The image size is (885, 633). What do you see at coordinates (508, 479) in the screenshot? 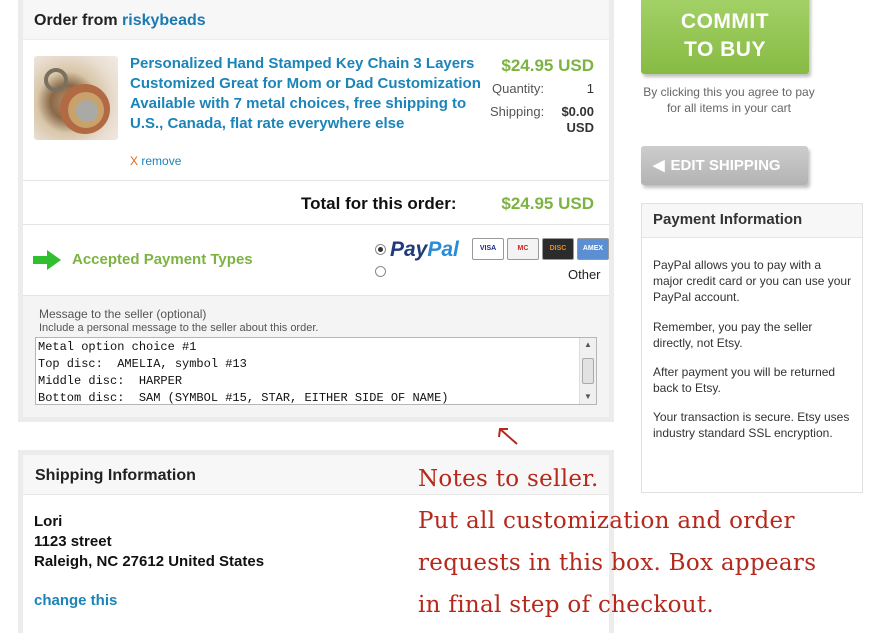
I see `annotation-line: Notes to seller.` at bounding box center [508, 479].